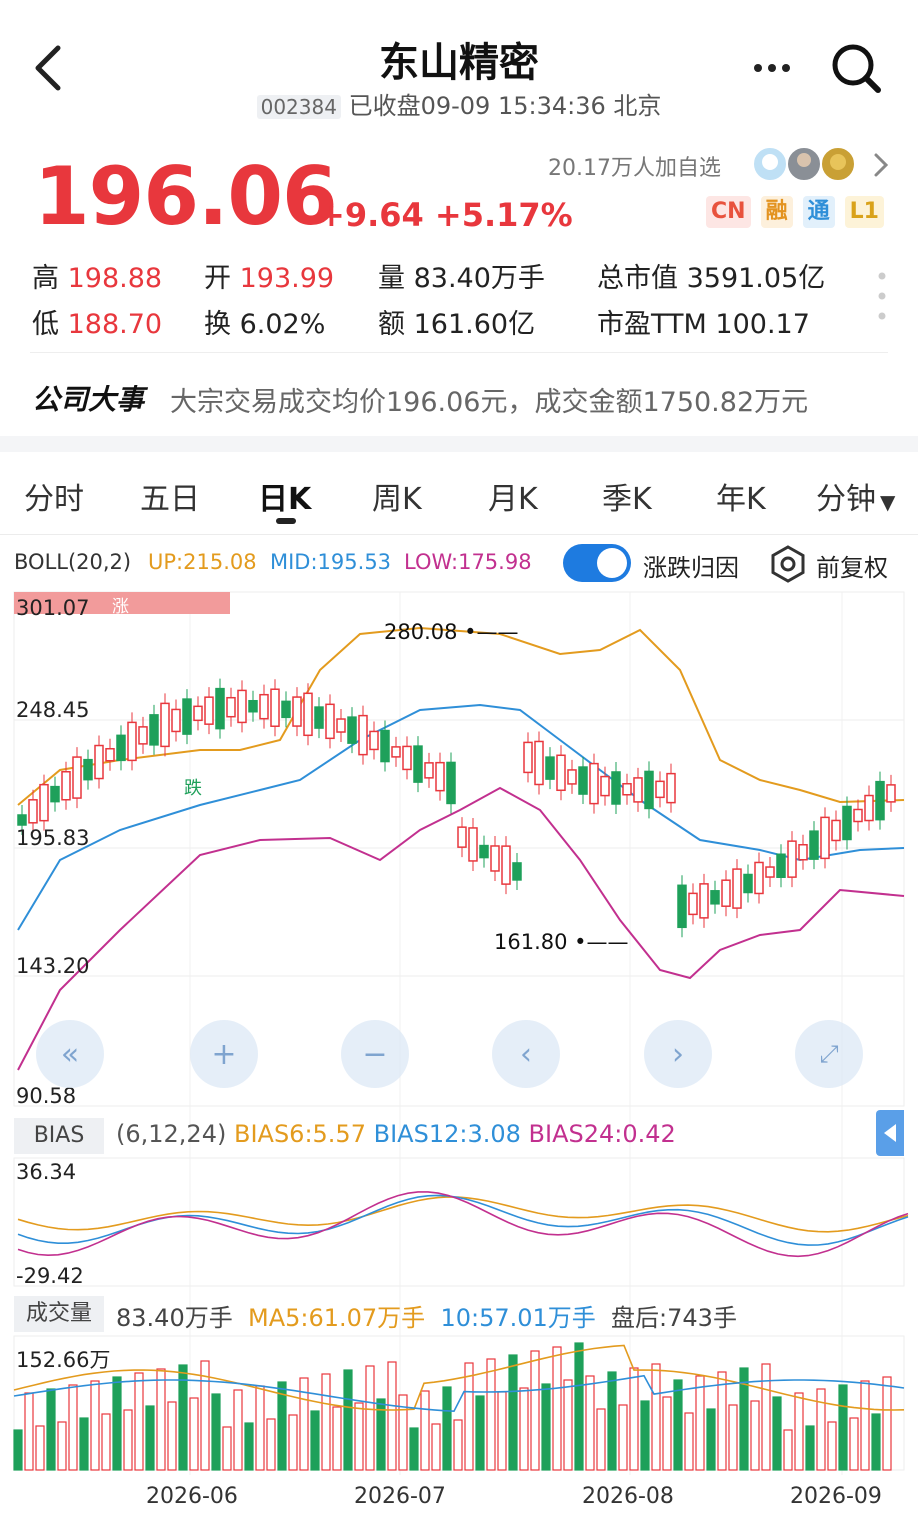 The height and width of the screenshot is (1522, 918). Describe the element at coordinates (856, 68) in the screenshot. I see `search-icon` at that location.